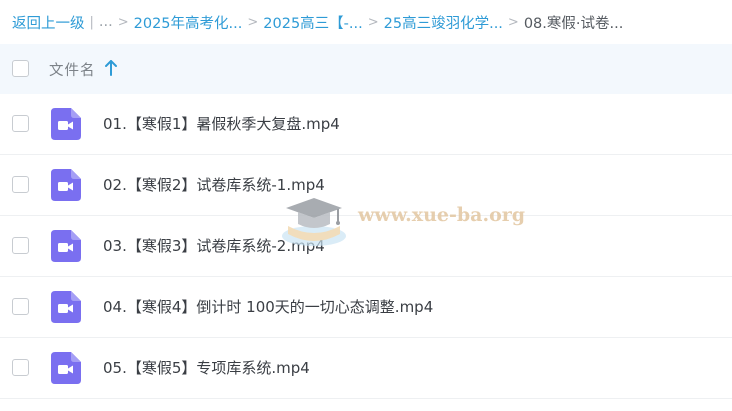  I want to click on column-header-filename: 文件名, so click(72, 69).